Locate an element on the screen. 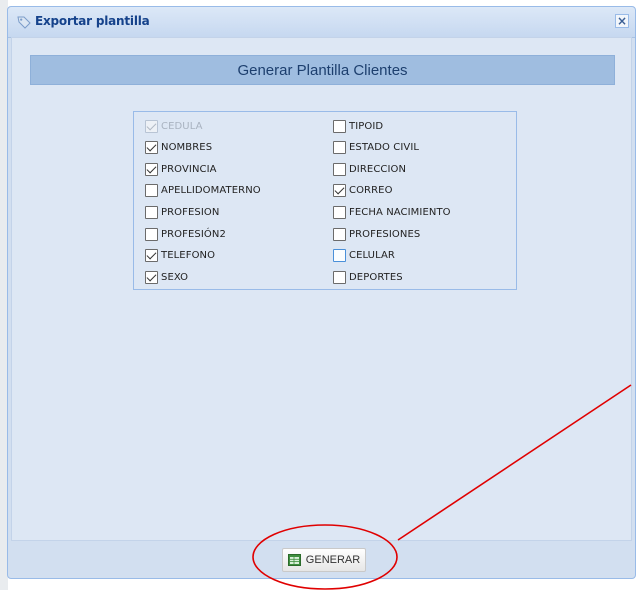  field-option-profesiones: PROFESIONES is located at coordinates (376, 234).